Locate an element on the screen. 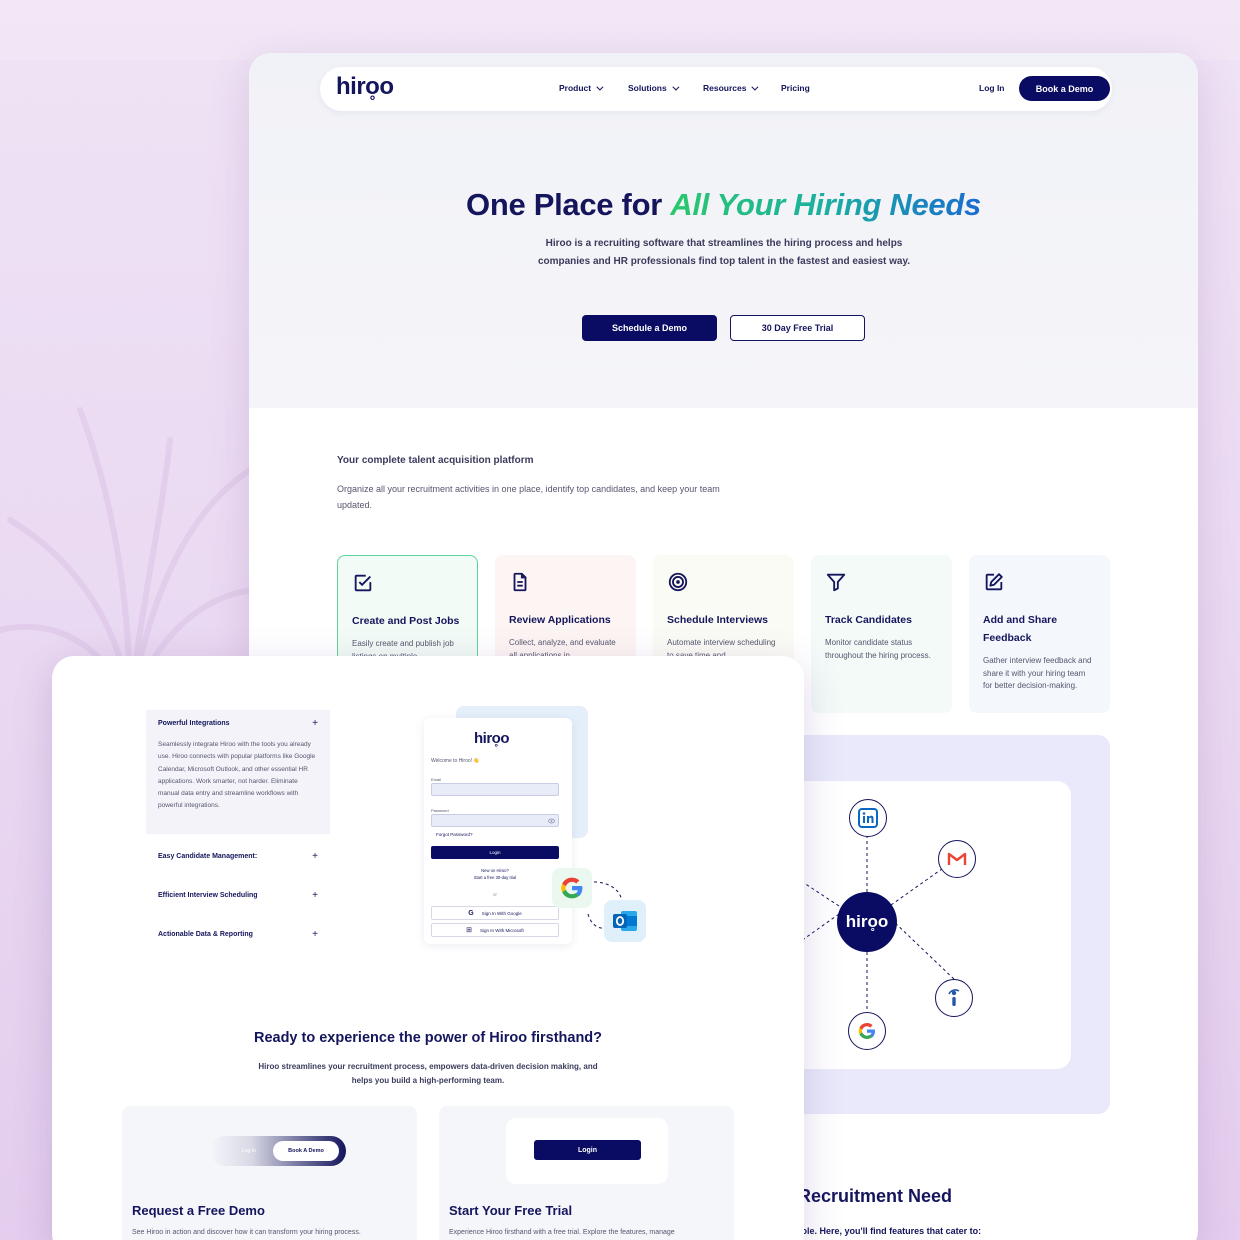  accordion-header: Powerful Integrations + is located at coordinates (238, 724).